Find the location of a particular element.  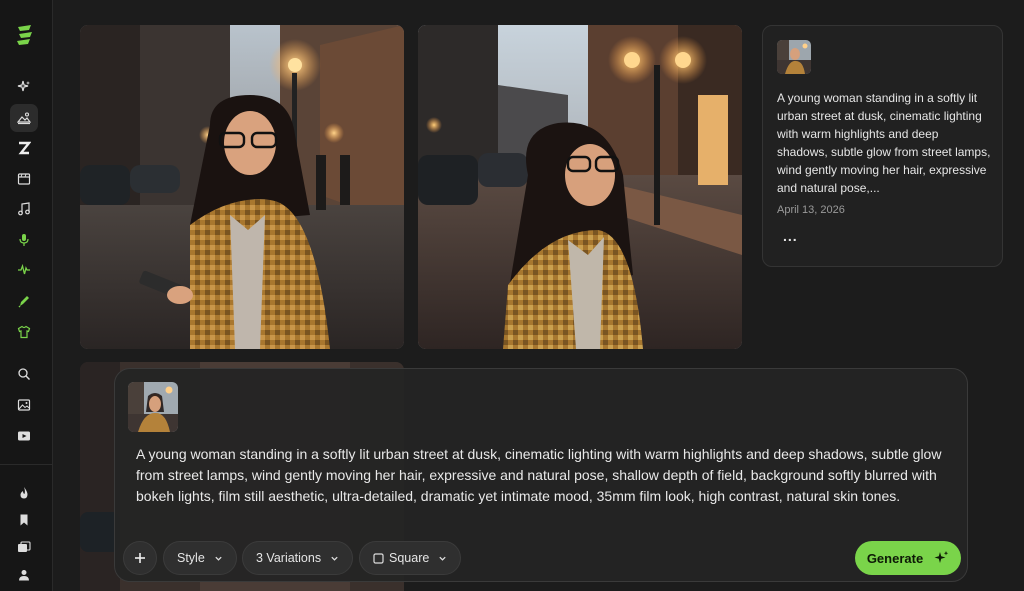

square-icon is located at coordinates (378, 558).